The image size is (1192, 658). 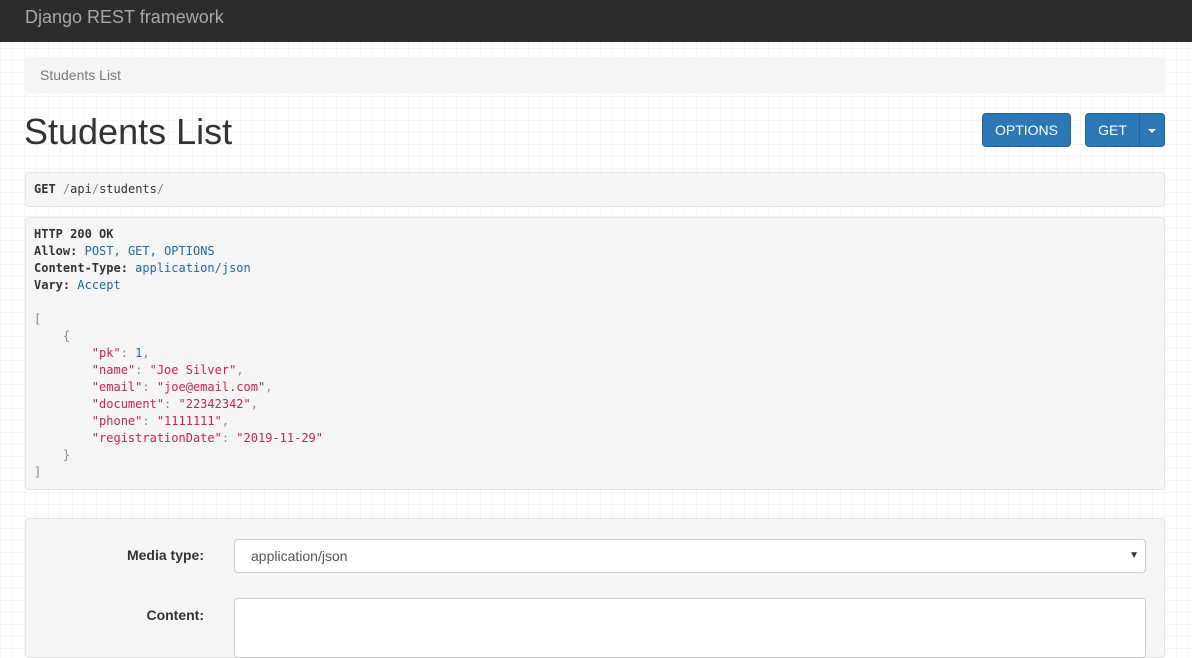 What do you see at coordinates (81, 268) in the screenshot?
I see `header-name: Content-Type:` at bounding box center [81, 268].